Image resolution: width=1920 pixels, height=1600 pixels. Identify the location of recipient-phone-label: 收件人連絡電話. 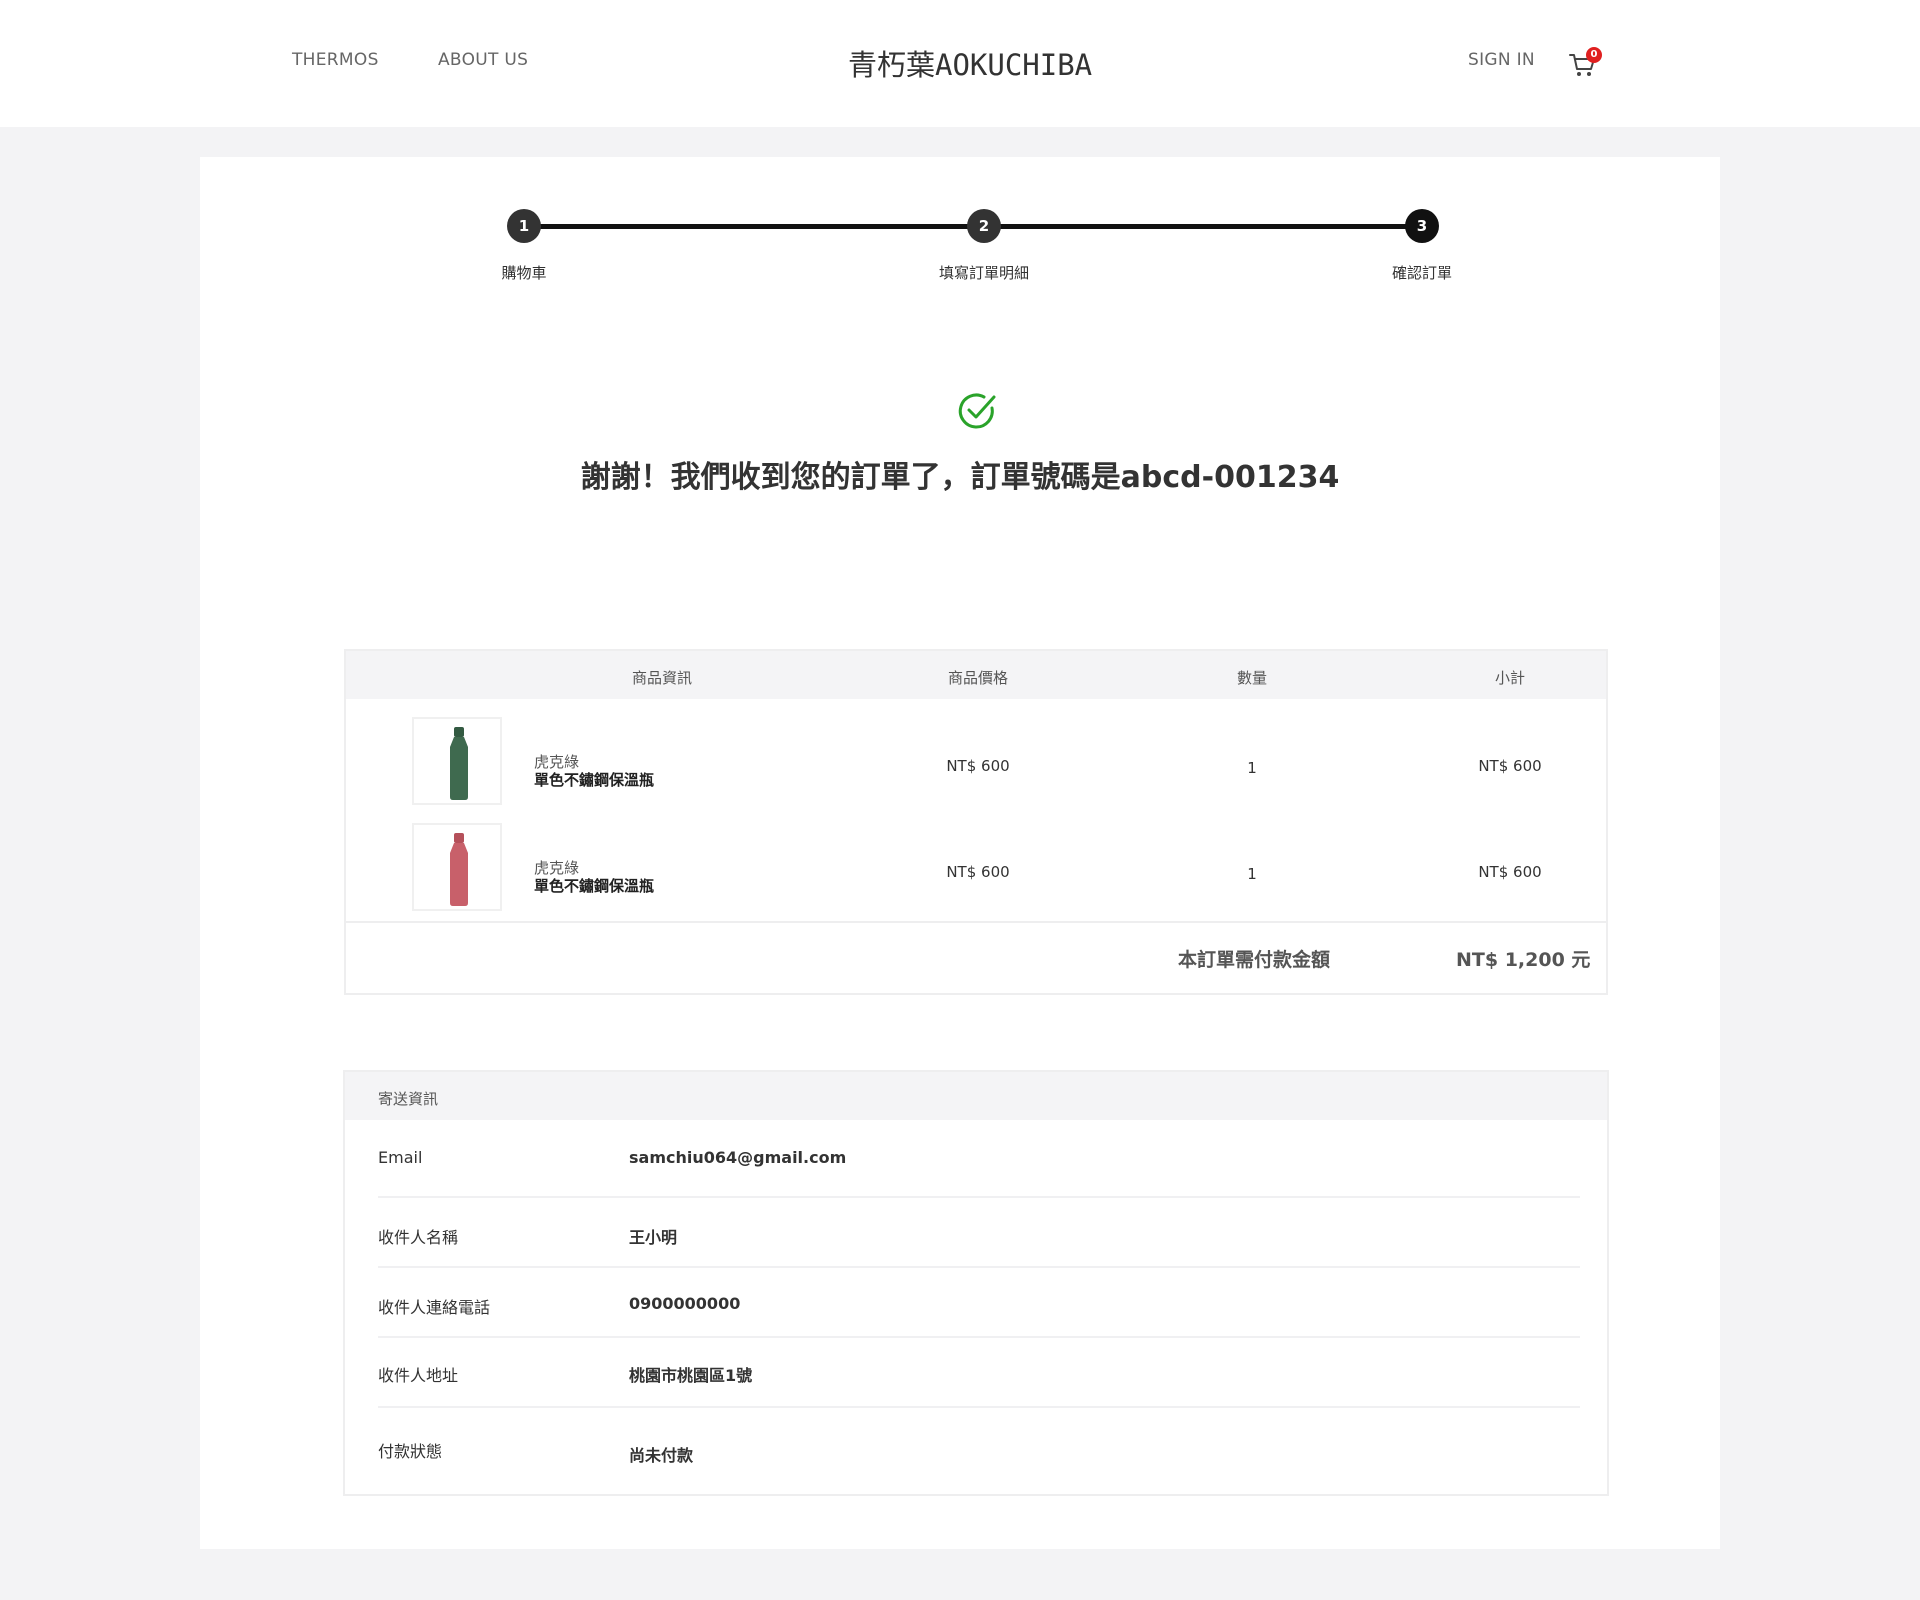
(434, 1307).